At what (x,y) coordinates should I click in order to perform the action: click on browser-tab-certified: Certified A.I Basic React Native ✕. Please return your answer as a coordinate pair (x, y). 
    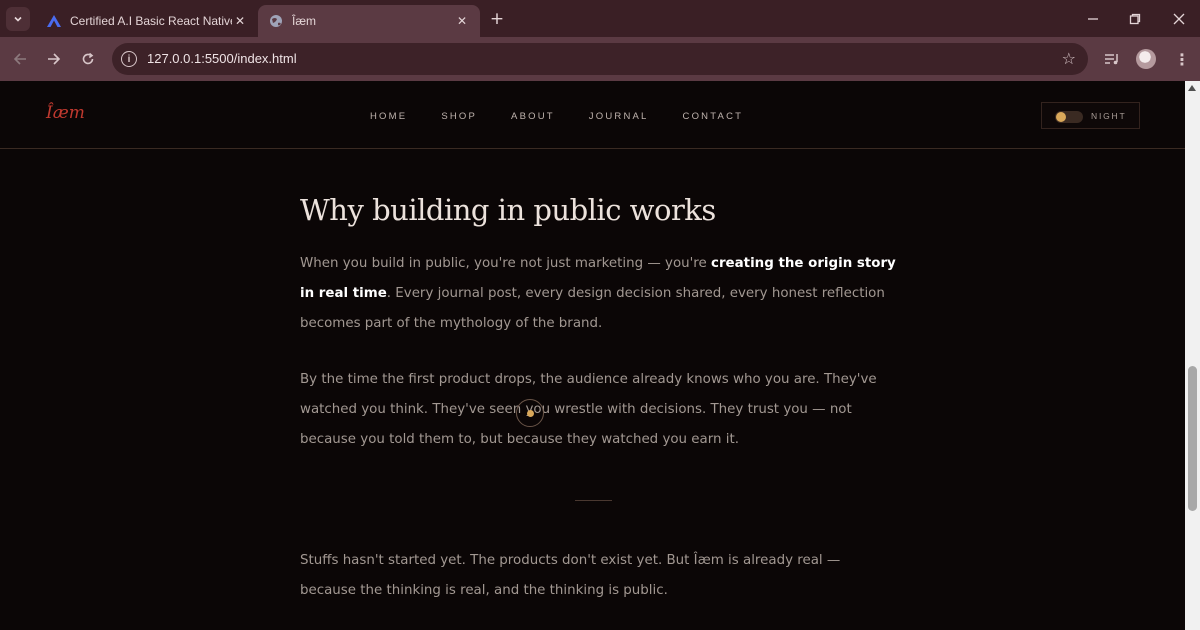
    Looking at the image, I should click on (147, 21).